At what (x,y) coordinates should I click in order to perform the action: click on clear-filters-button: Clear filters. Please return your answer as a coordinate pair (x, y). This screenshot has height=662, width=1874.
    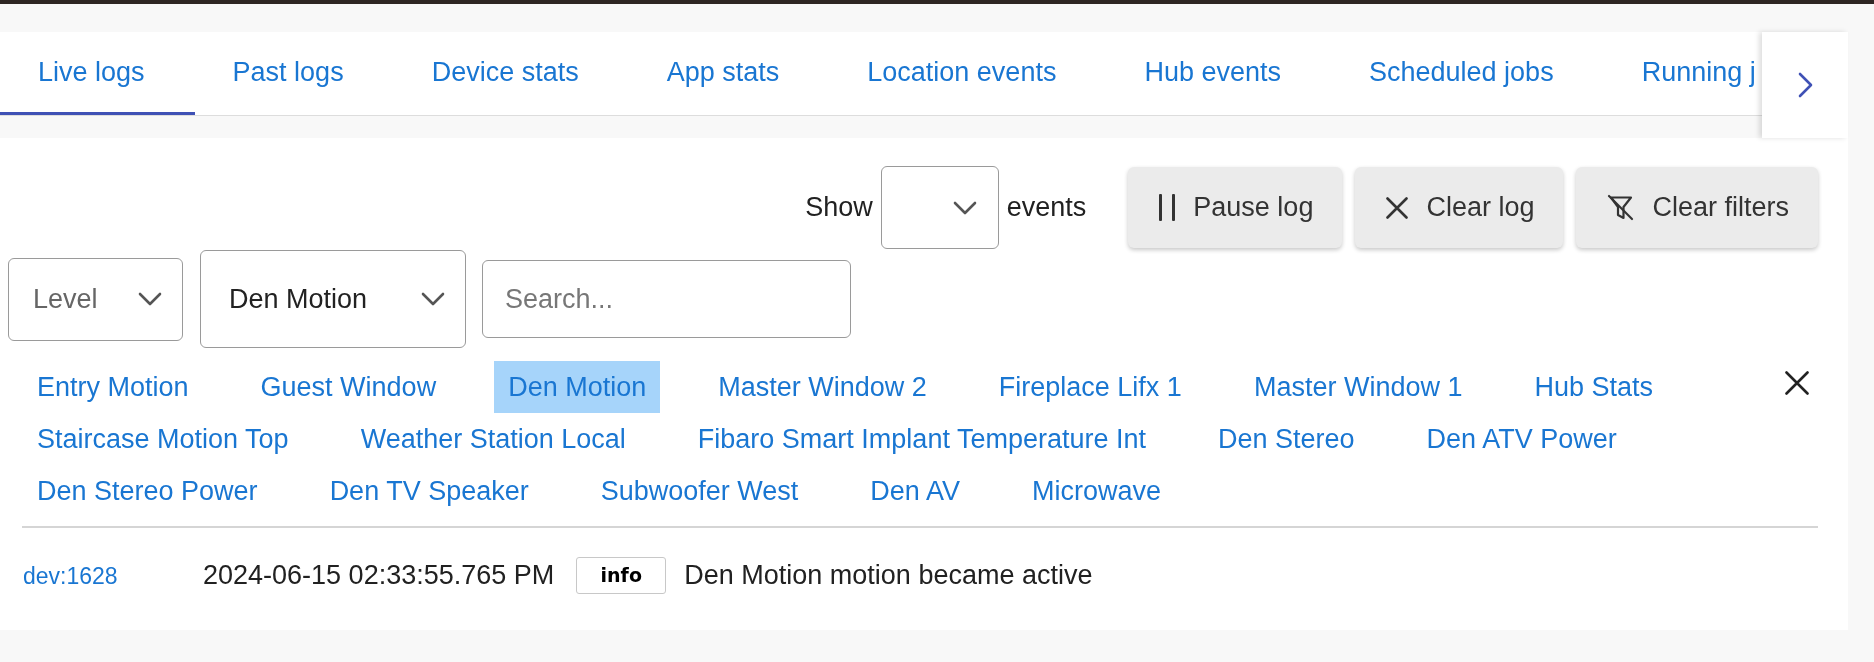
    Looking at the image, I should click on (1697, 207).